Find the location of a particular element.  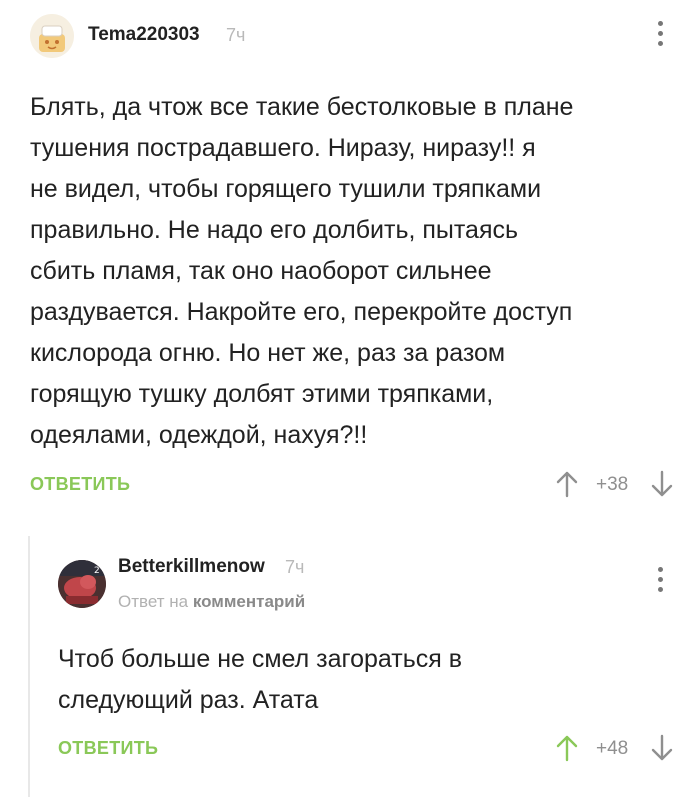

rating-value: +38 is located at coordinates (612, 484).